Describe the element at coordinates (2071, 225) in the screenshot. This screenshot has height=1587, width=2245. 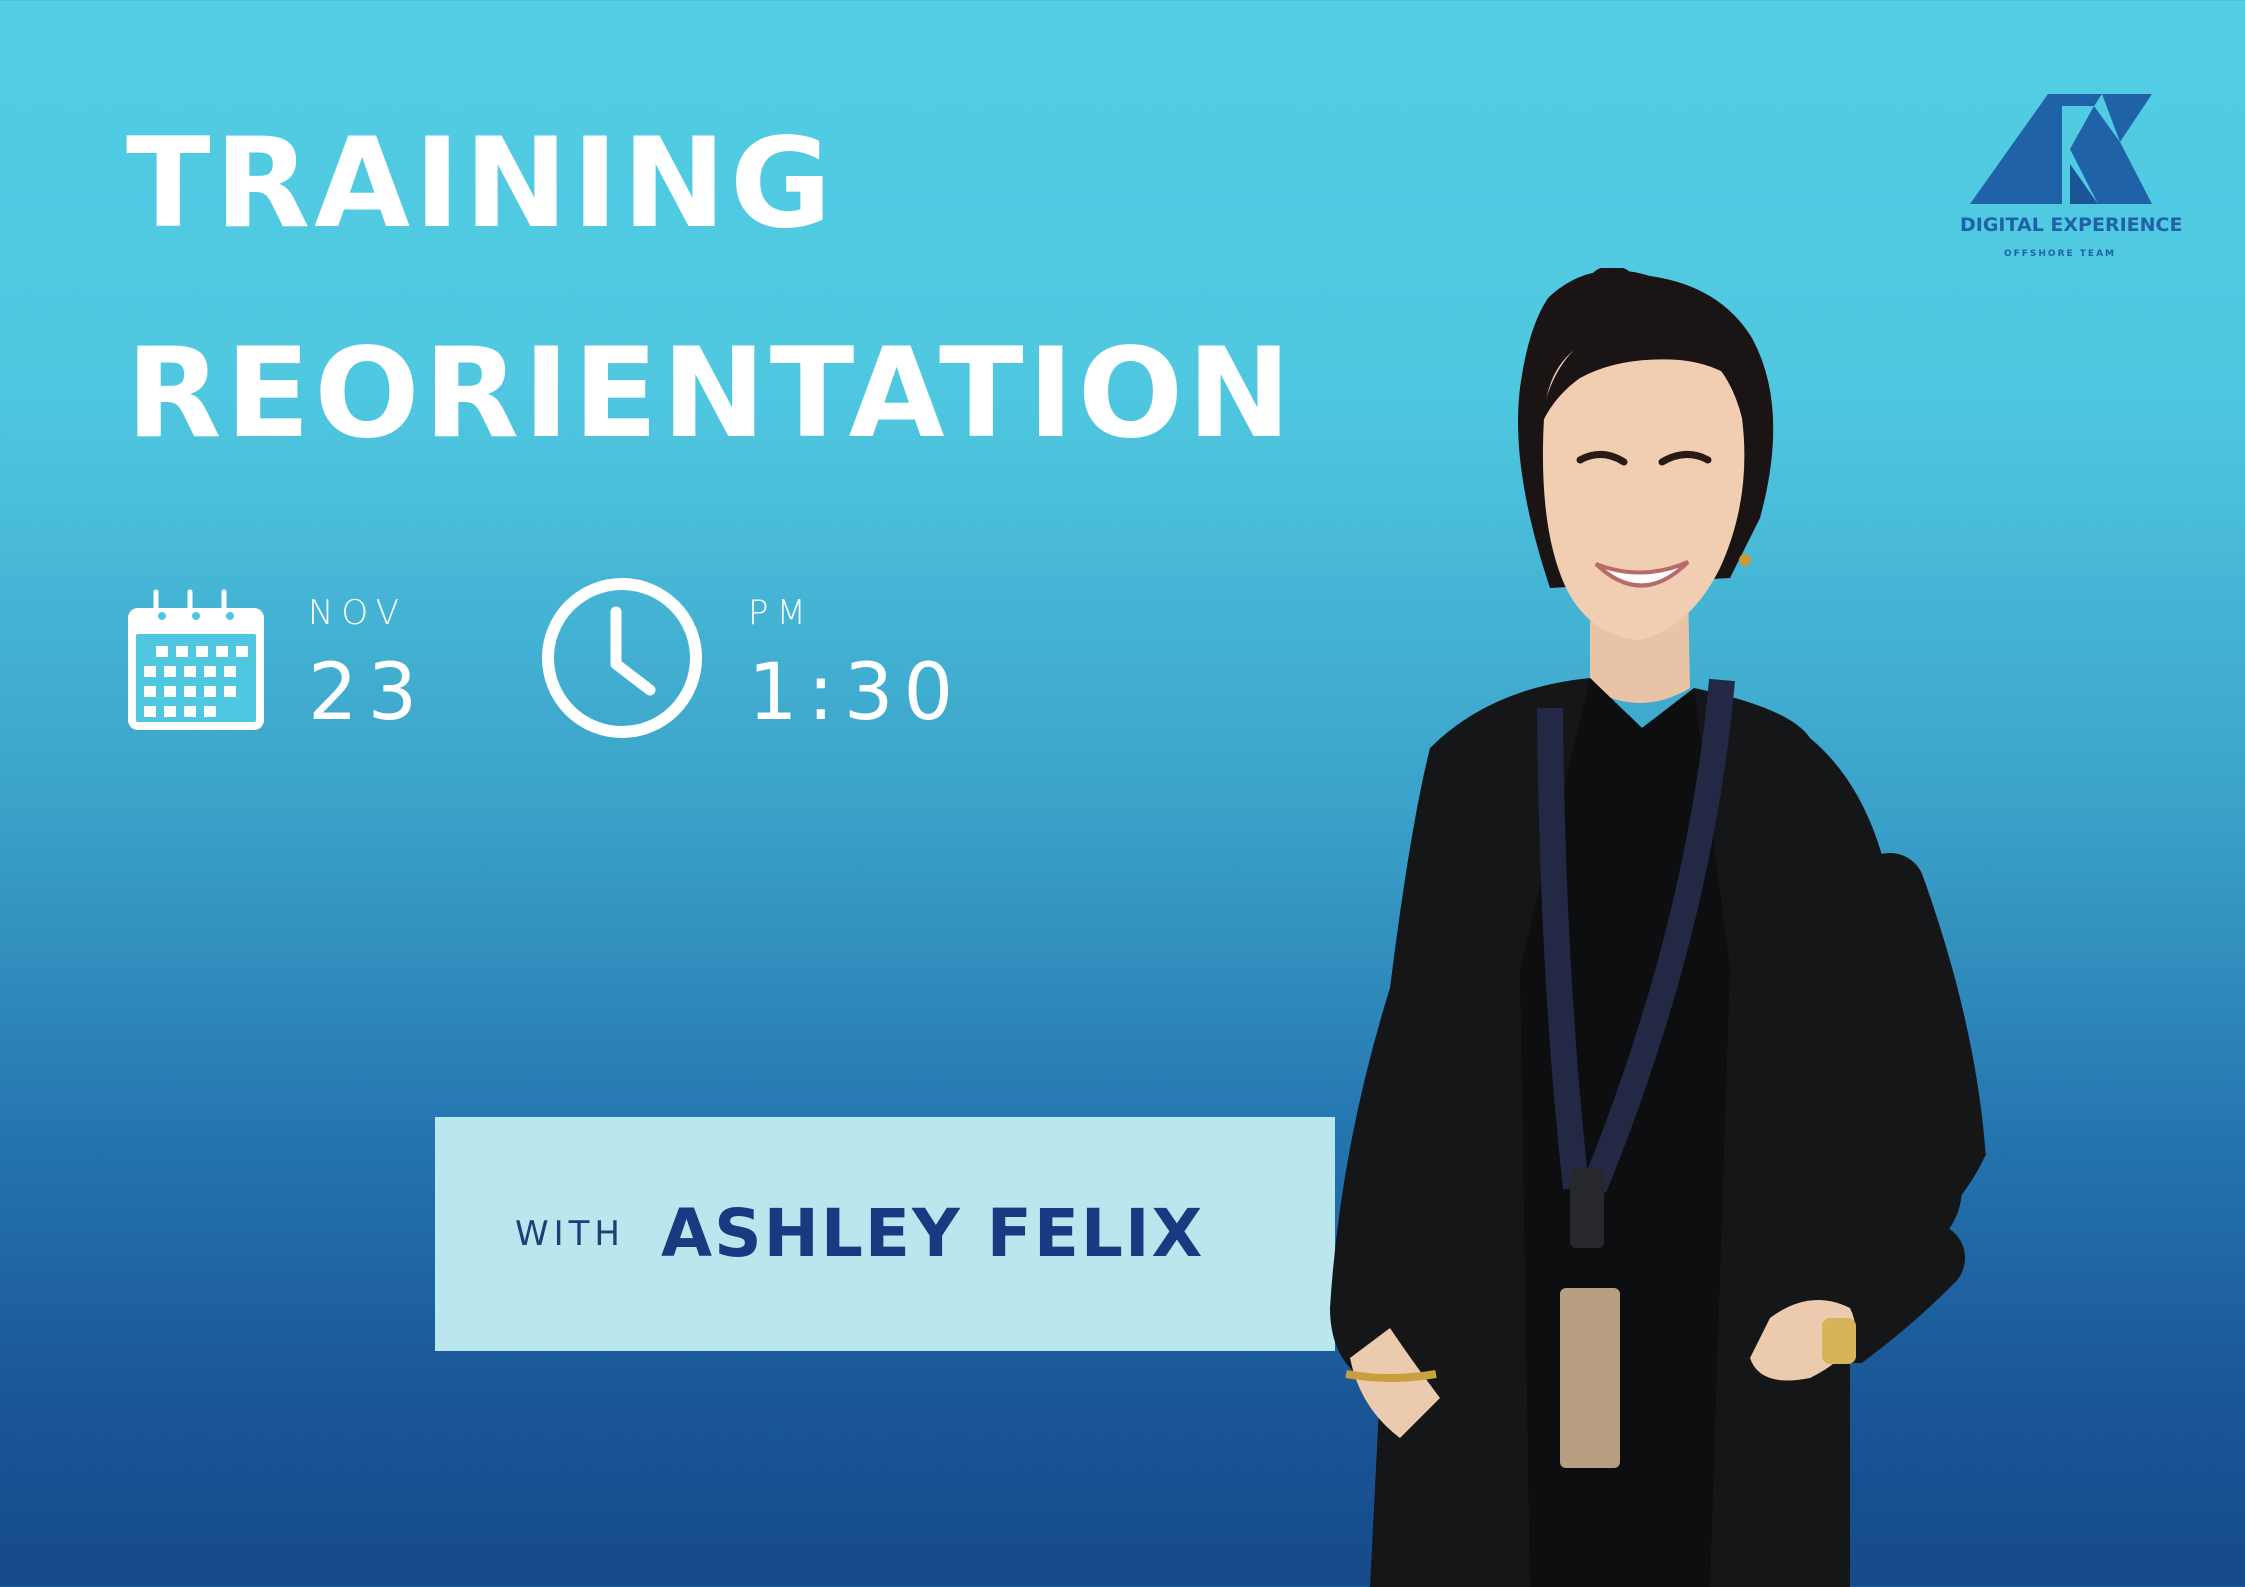
I see `brand-name: DIGITAL EXPERIENCE` at that location.